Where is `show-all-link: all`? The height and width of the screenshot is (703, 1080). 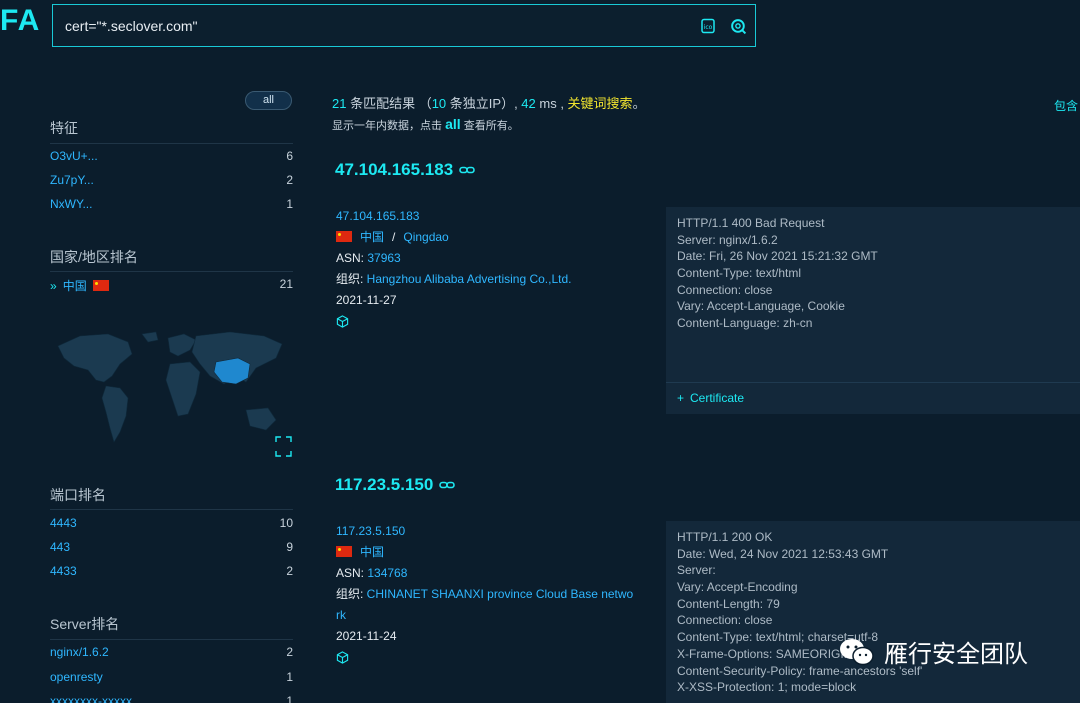 show-all-link: all is located at coordinates (453, 124).